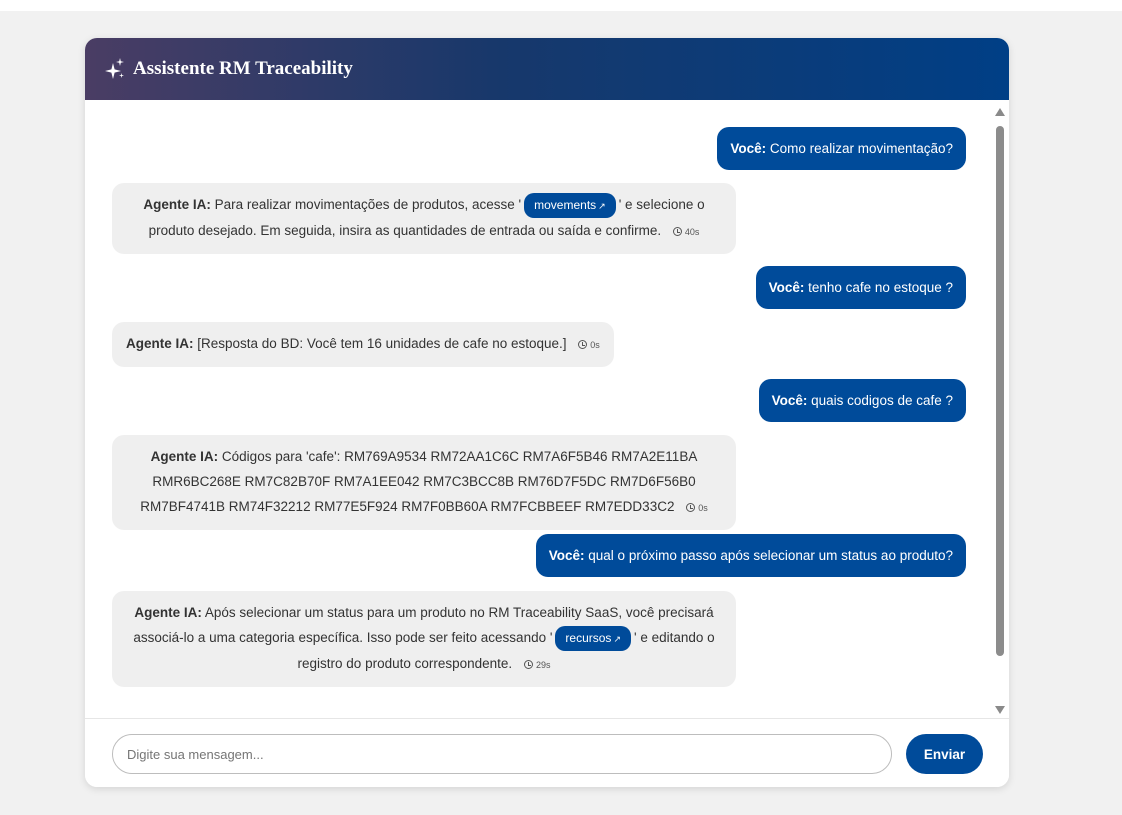 The image size is (1122, 815). Describe the element at coordinates (861, 148) in the screenshot. I see `user-message-text: Como realizar movimentação?` at that location.